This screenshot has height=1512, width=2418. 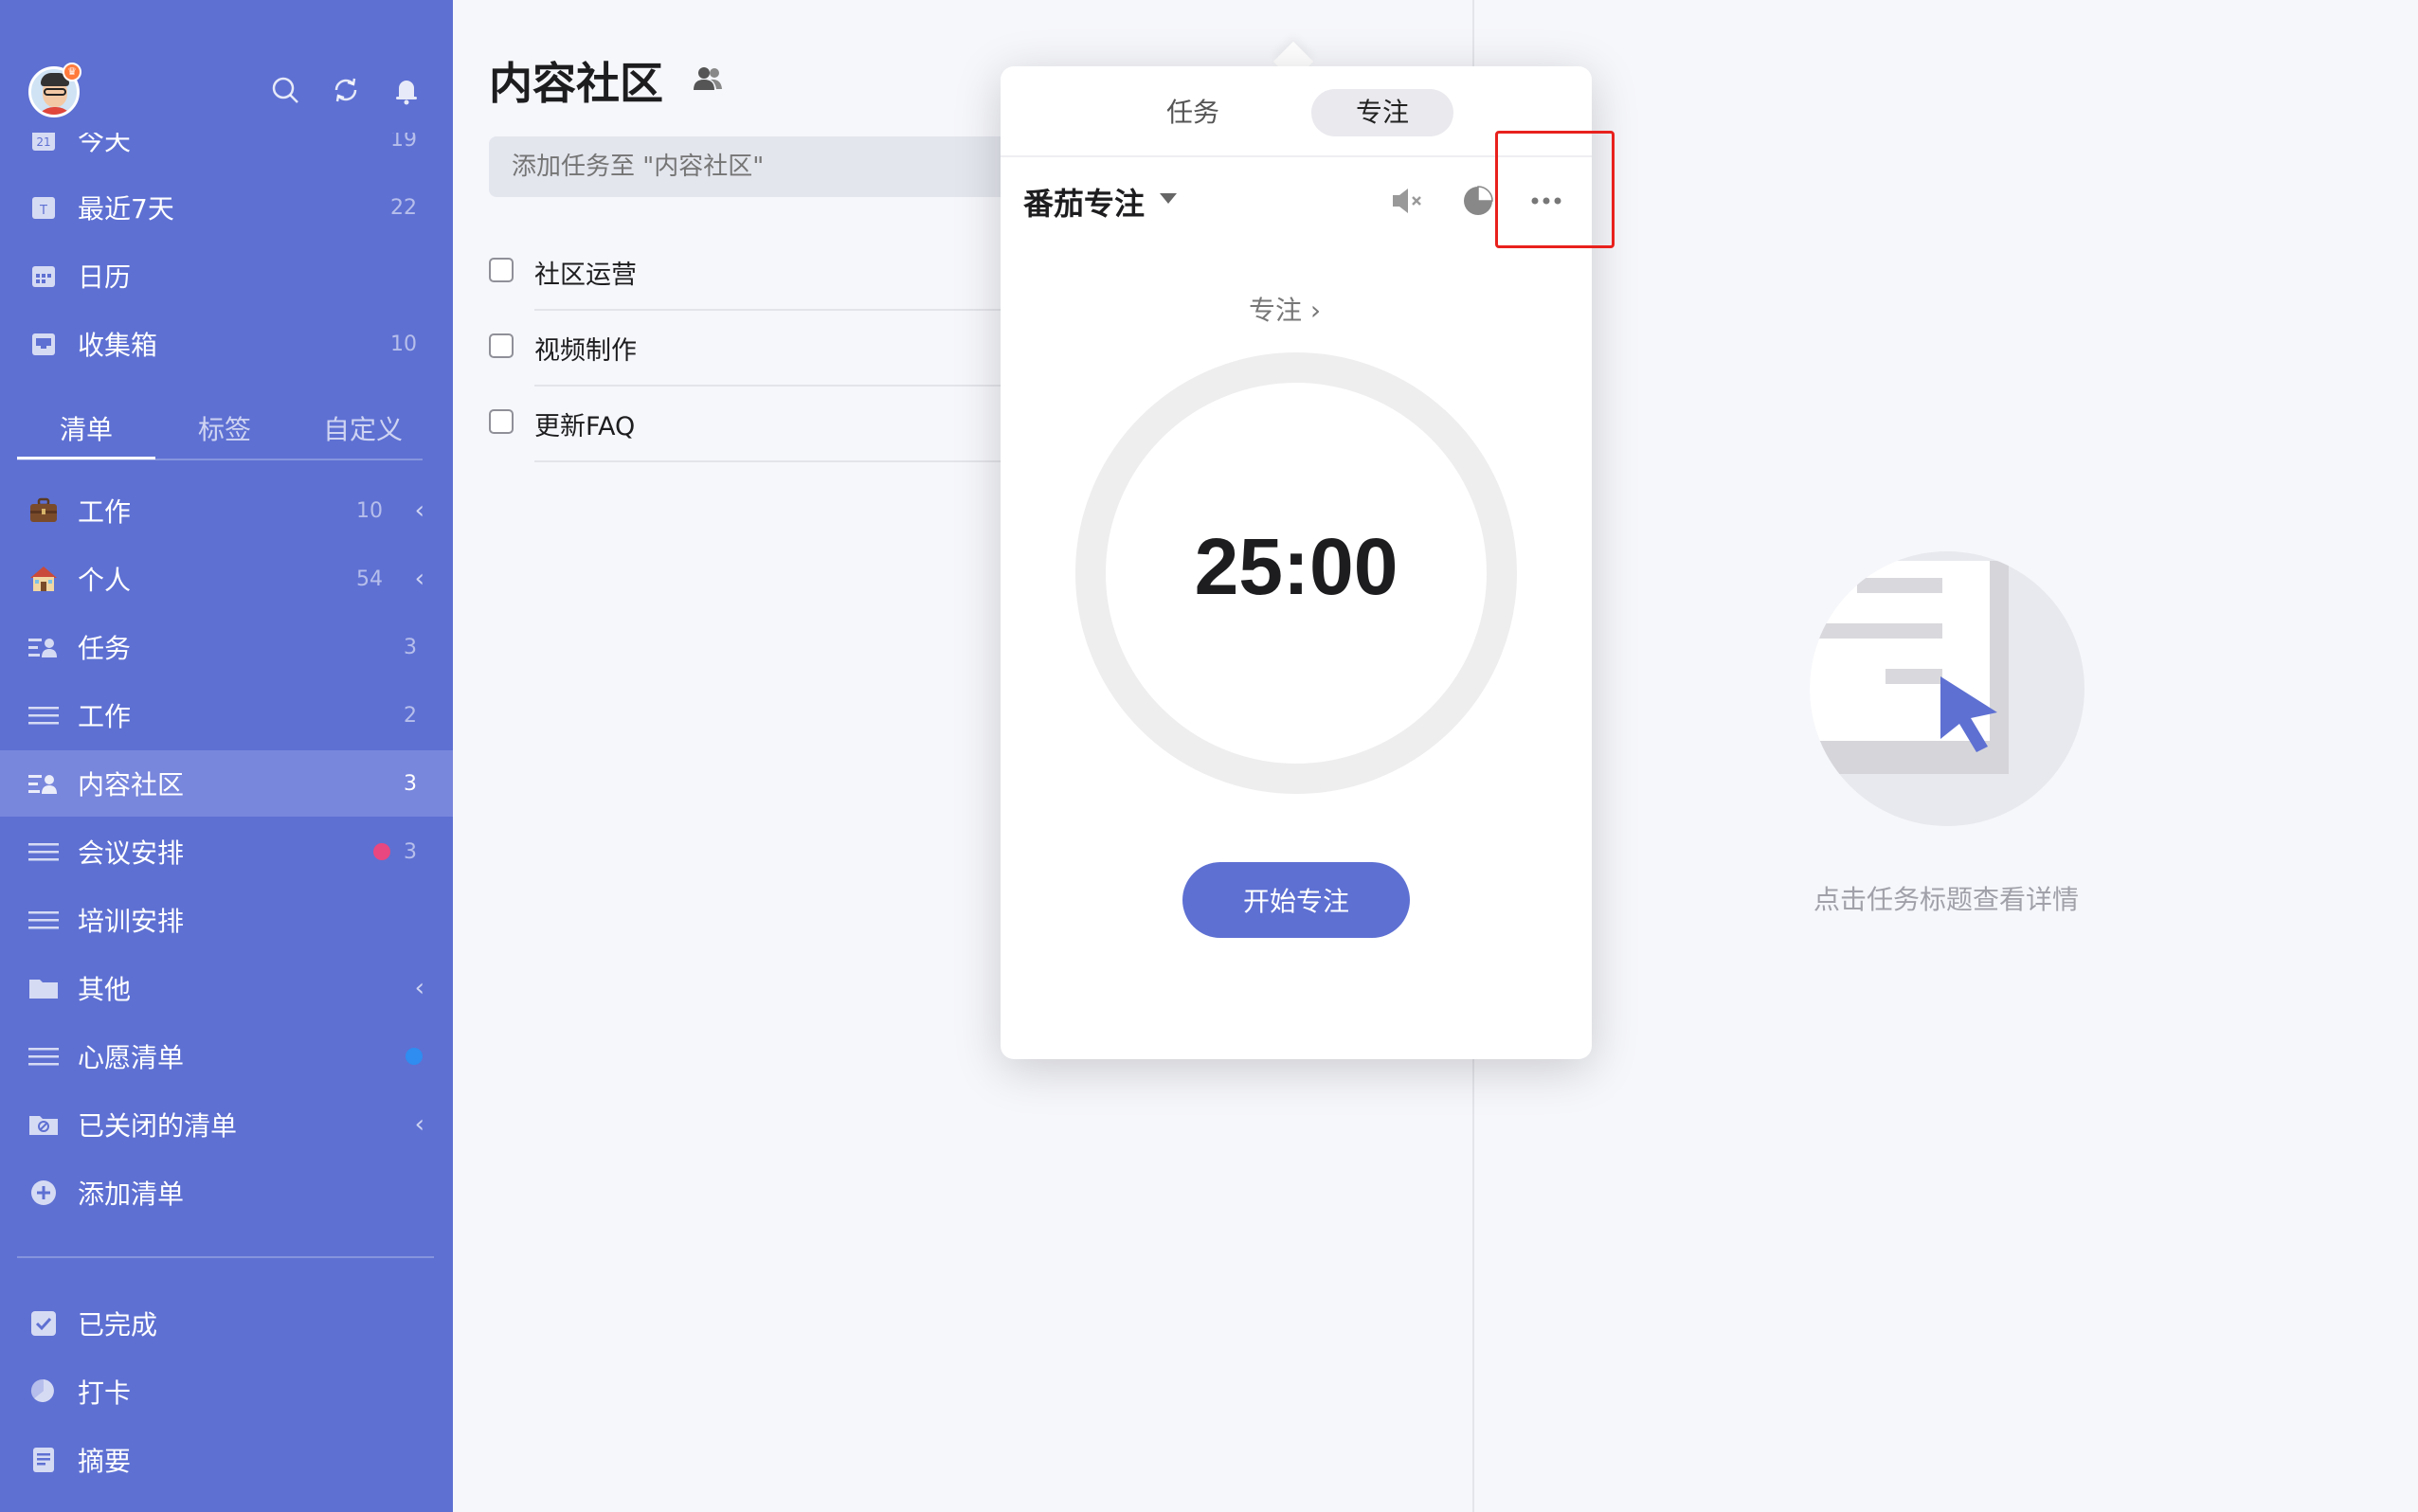 I want to click on sidebar-item-habit: 打卡, so click(x=226, y=1392).